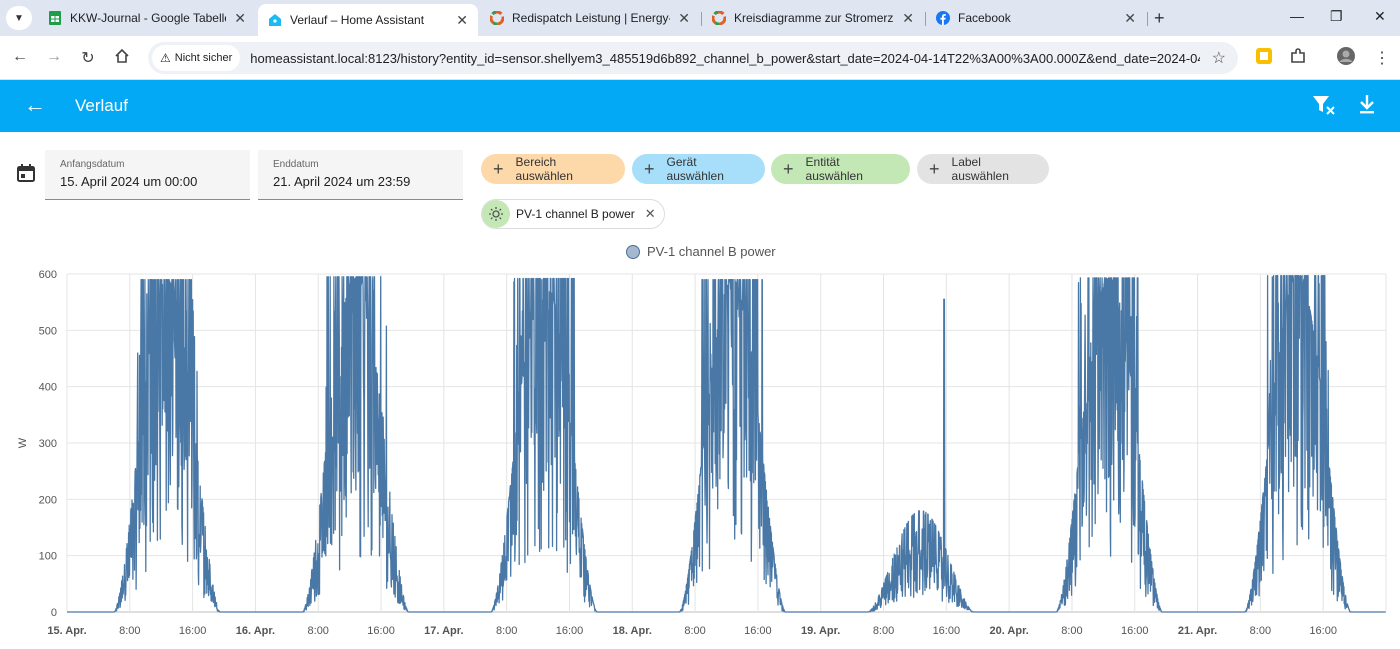 Image resolution: width=1400 pixels, height=649 pixels. Describe the element at coordinates (101, 105) in the screenshot. I see `page-title: Verlauf` at that location.